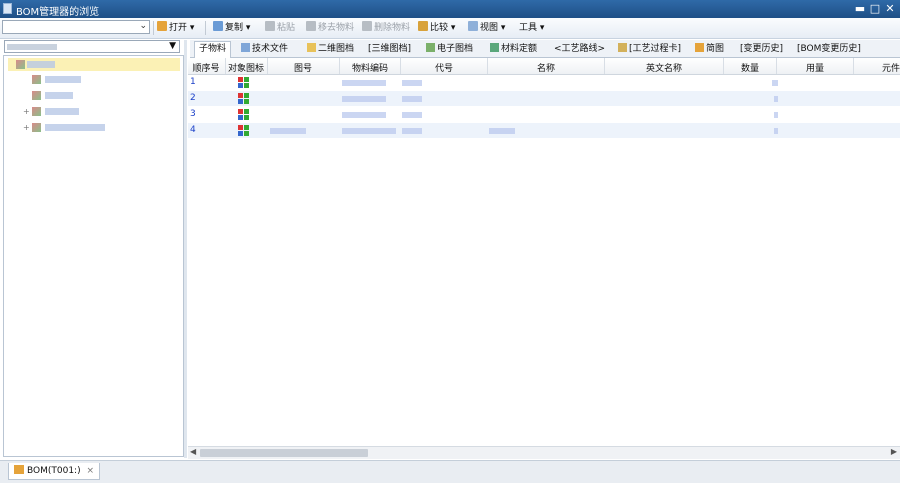 This screenshot has width=900, height=483. I want to click on close-tab-icon: ×, so click(90, 471).